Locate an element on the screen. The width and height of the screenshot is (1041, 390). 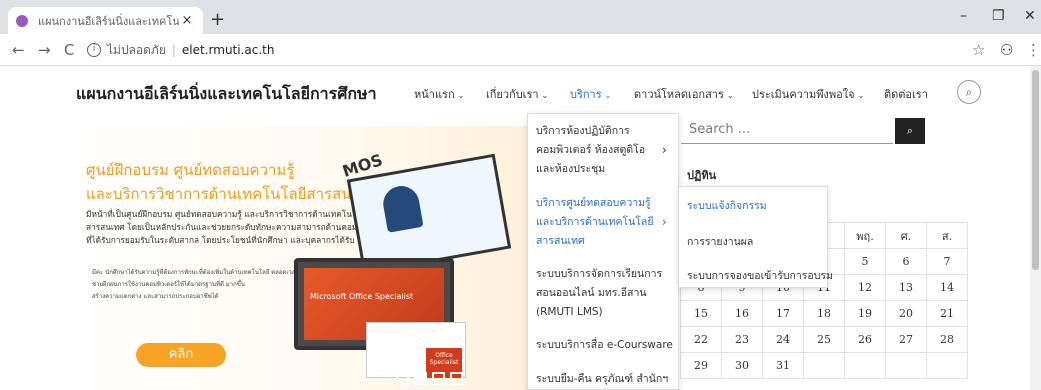
calendar-day: 20 is located at coordinates (906, 313).